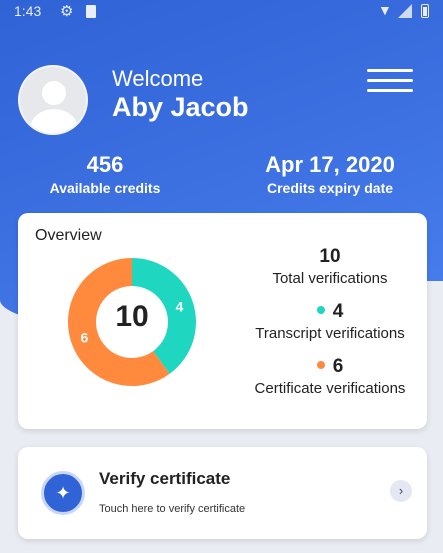 This screenshot has height=553, width=443. What do you see at coordinates (320, 364) in the screenshot?
I see `certificate-legend-dot` at bounding box center [320, 364].